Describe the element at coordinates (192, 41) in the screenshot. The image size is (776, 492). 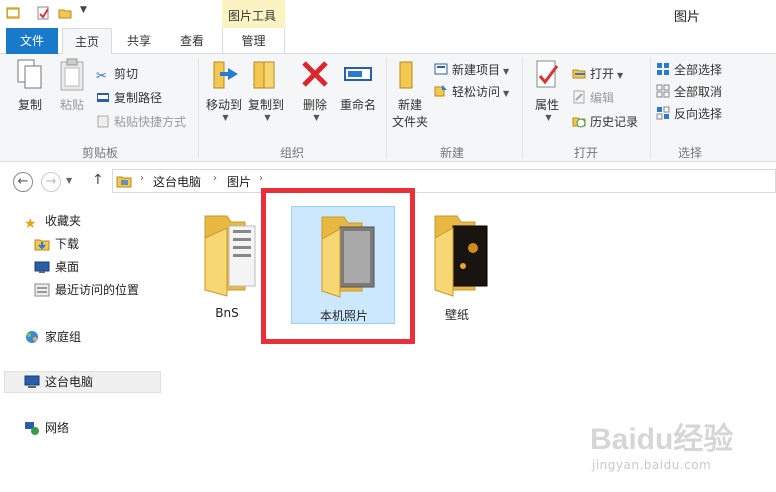
I see `tab-view: 查看` at that location.